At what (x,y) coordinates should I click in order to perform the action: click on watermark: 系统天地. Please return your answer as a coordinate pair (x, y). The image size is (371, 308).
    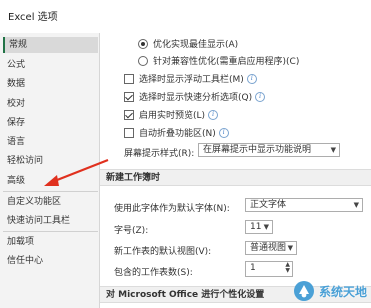
    Looking at the image, I should click on (330, 291).